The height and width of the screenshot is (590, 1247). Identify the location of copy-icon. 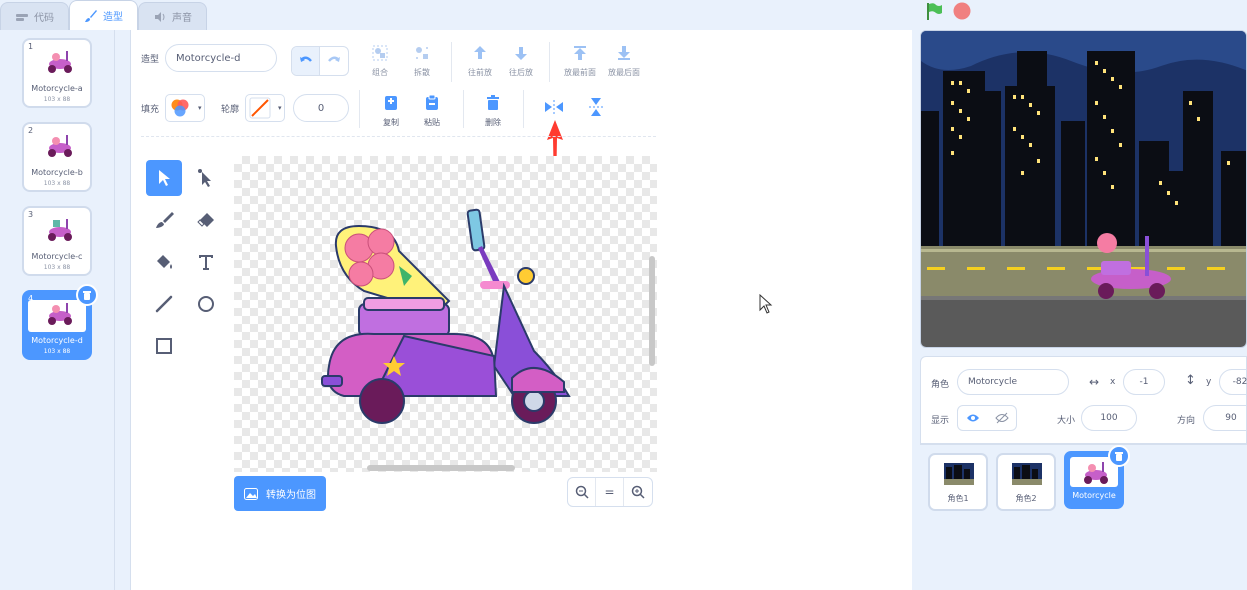
(391, 103).